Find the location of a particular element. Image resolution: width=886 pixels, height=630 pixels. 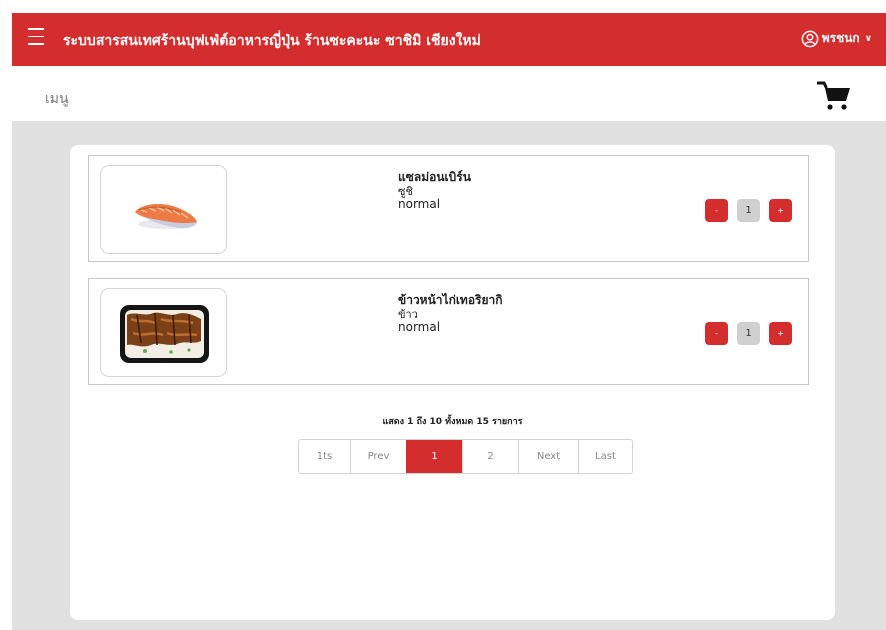

shopping-cart-icon is located at coordinates (834, 96).